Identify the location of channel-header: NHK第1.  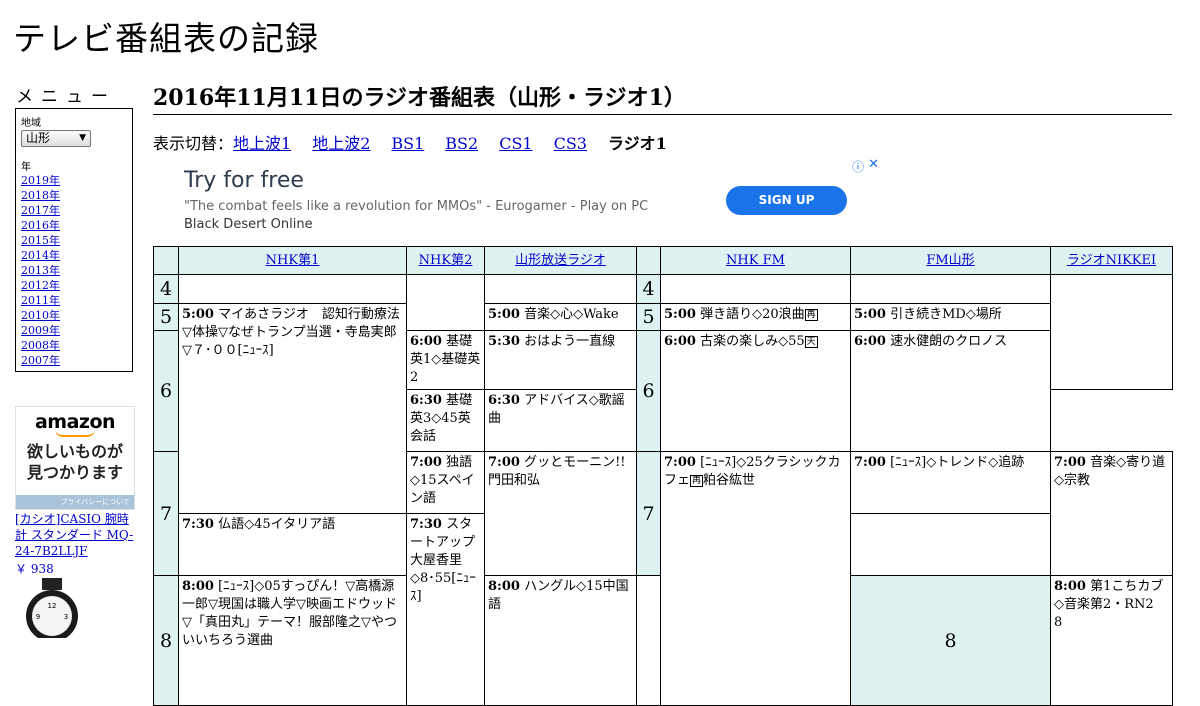
(292, 260).